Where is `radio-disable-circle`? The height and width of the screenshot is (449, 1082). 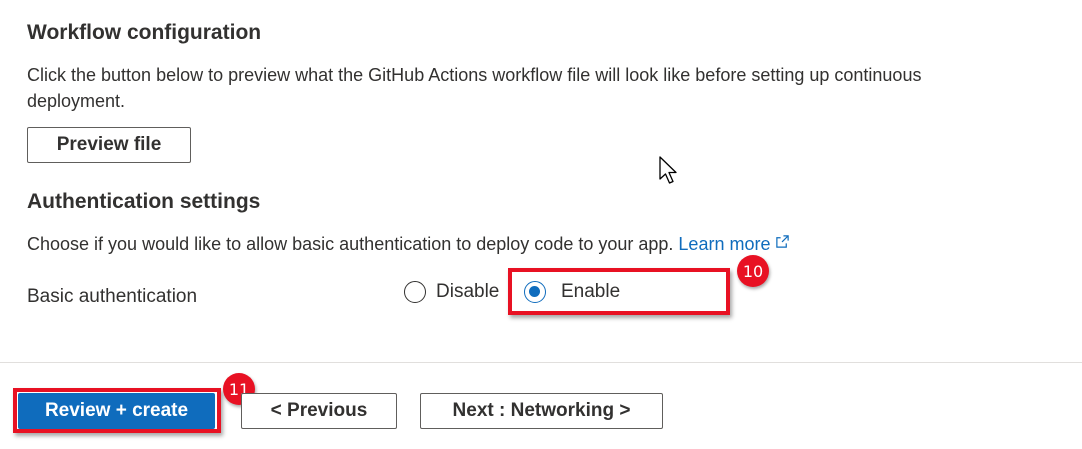 radio-disable-circle is located at coordinates (415, 292).